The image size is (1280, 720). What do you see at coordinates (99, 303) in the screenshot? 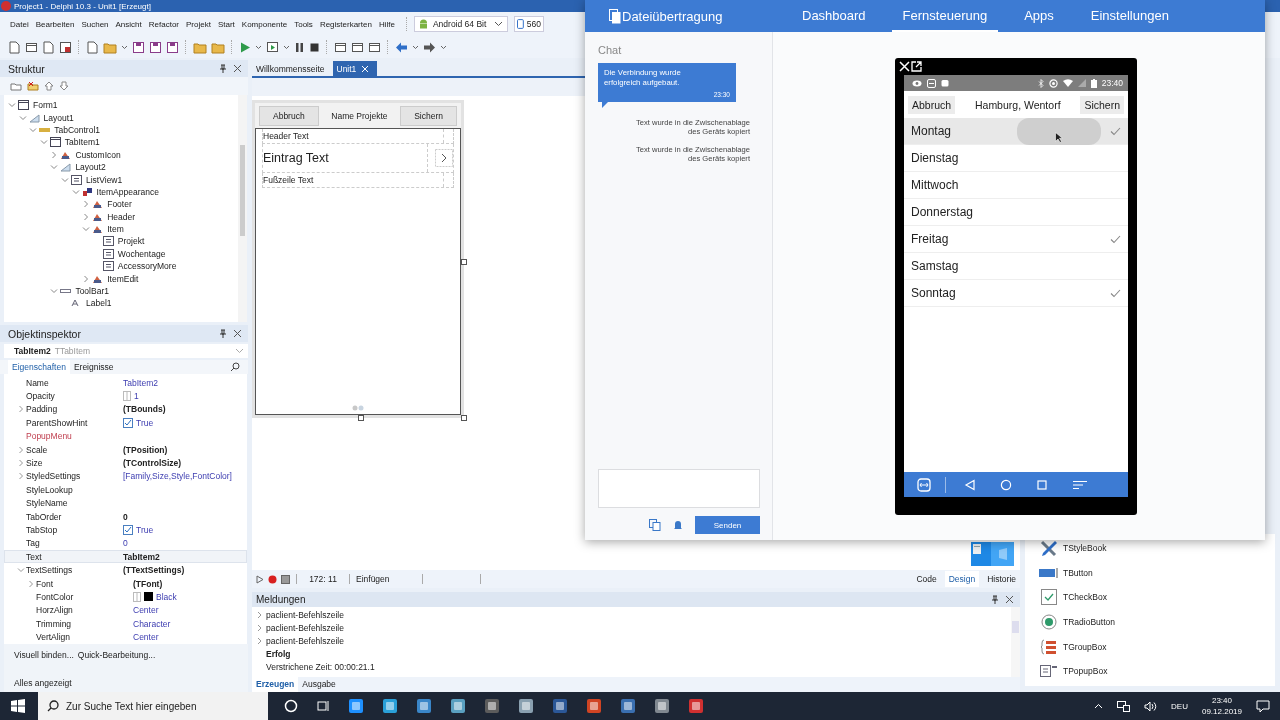
I see `tree-item: Label1` at bounding box center [99, 303].